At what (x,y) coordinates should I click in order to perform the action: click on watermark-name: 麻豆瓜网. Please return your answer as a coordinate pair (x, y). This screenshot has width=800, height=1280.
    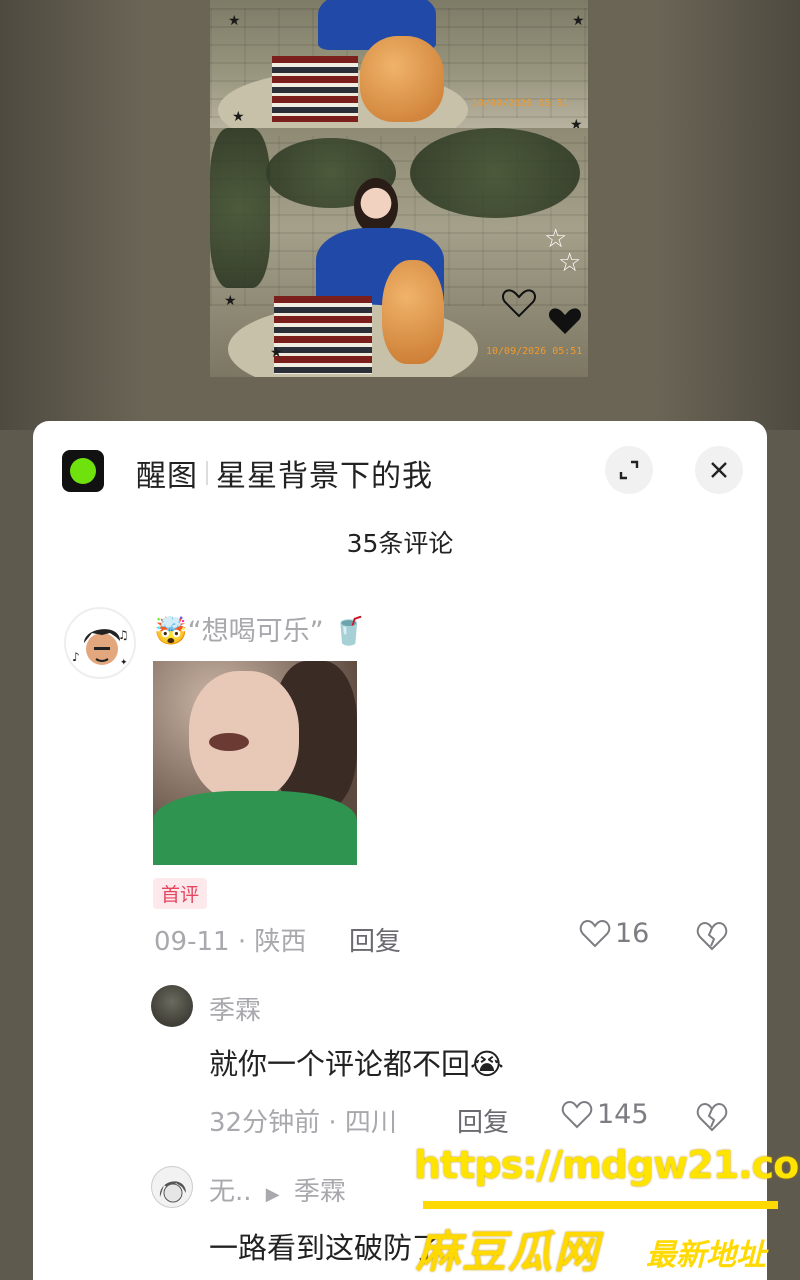
    Looking at the image, I should click on (508, 1252).